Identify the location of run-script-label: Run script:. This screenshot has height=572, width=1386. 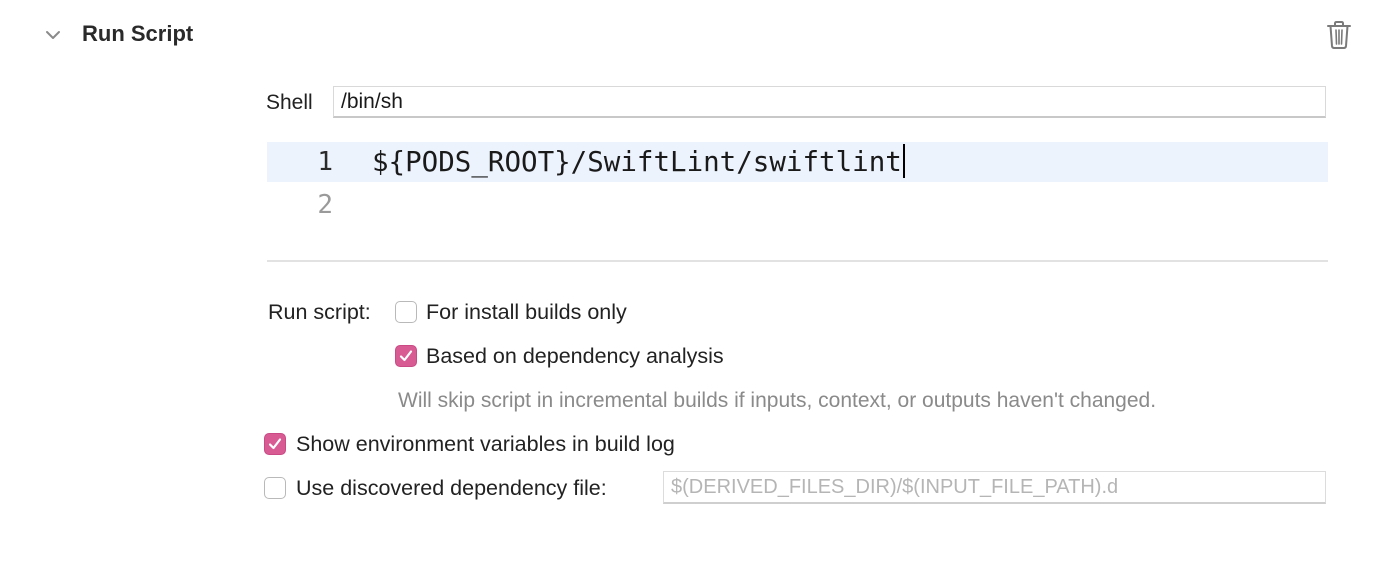
(319, 312).